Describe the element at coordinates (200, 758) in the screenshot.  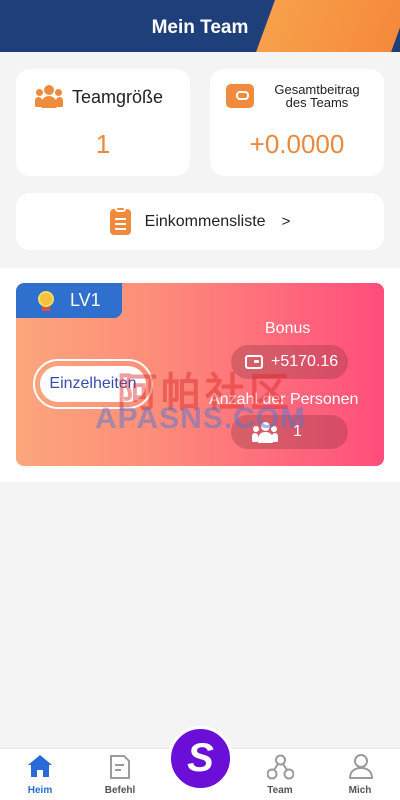
I see `center-action-button: S` at that location.